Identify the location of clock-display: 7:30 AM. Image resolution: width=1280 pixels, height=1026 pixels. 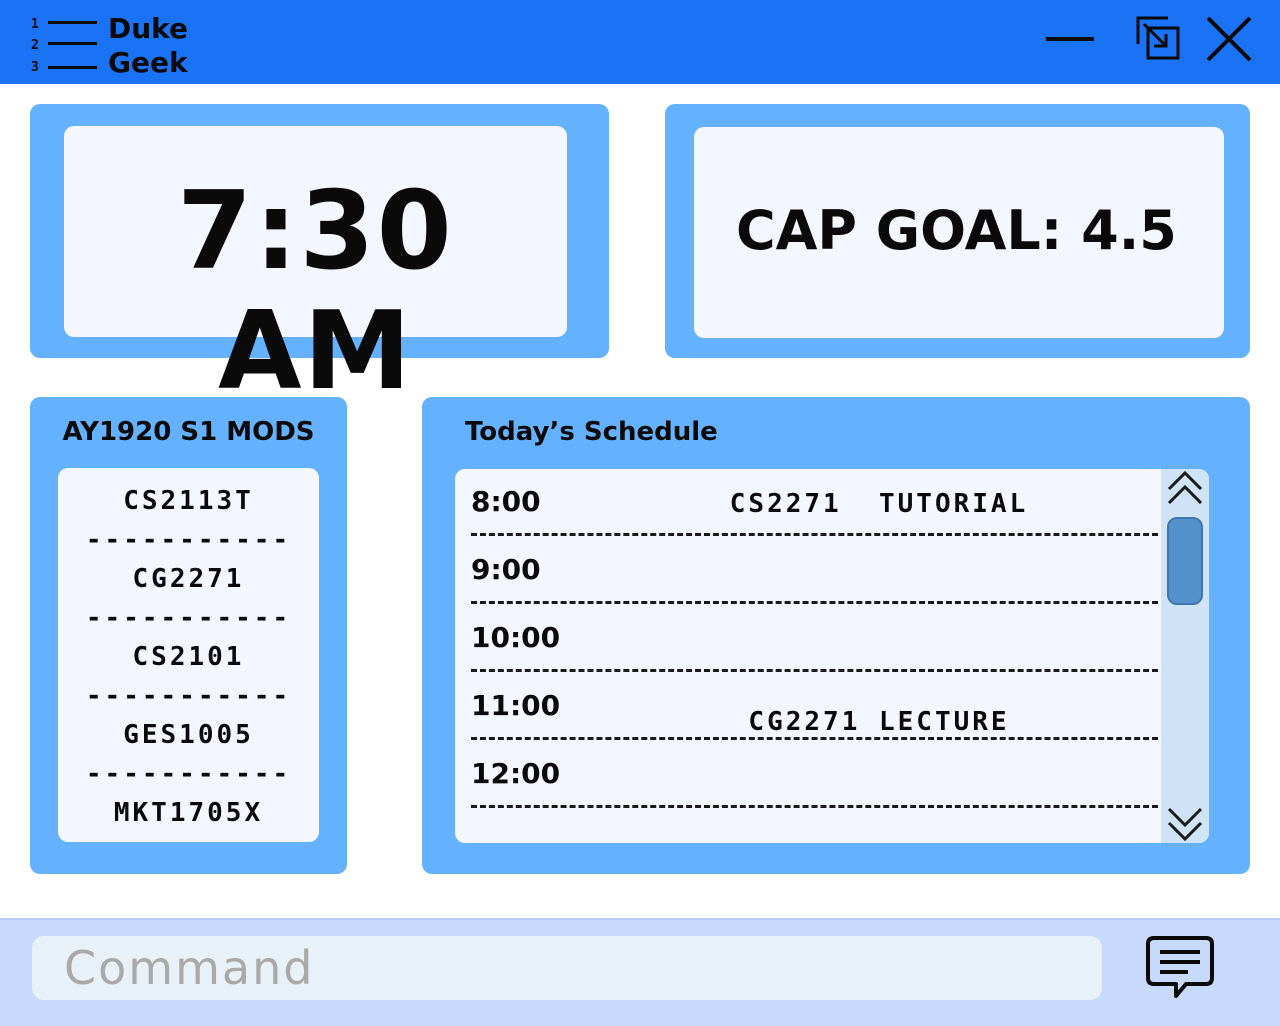
(315, 269).